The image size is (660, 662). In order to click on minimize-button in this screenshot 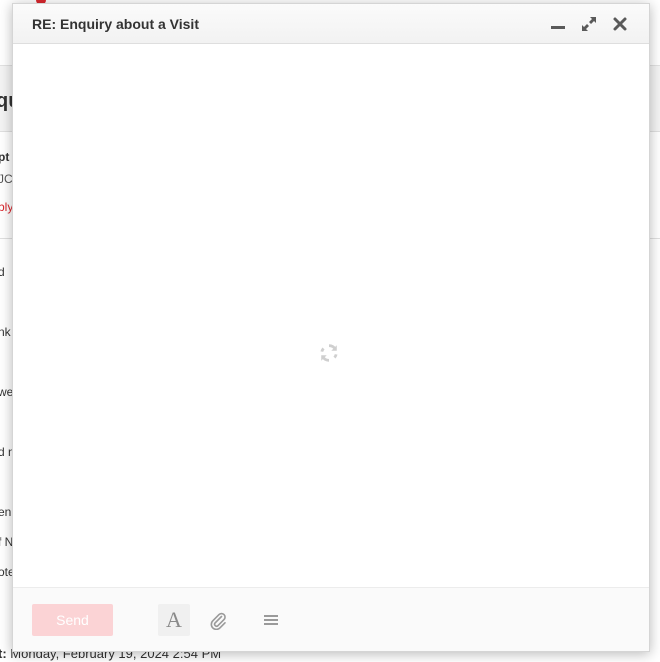, I will do `click(558, 24)`.